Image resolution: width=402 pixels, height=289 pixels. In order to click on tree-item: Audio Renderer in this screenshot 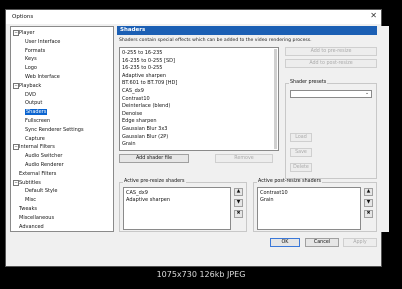, I will do `click(44, 165)`.